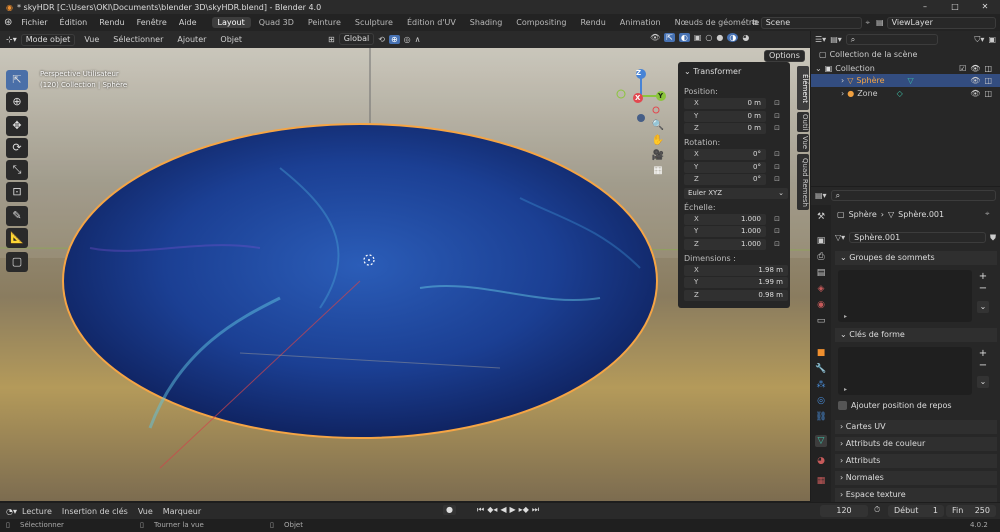 Image resolution: width=1000 pixels, height=532 pixels. I want to click on pivot-icon: ⟲, so click(381, 39).